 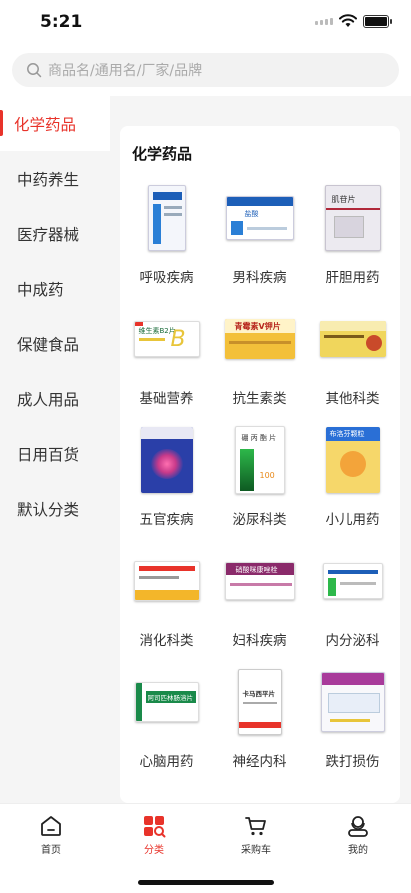 I want to click on cart-icon, so click(x=255, y=826).